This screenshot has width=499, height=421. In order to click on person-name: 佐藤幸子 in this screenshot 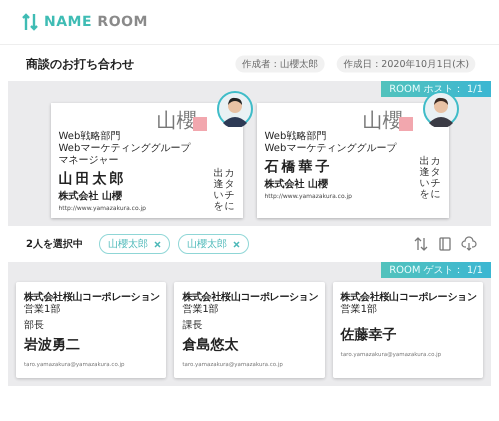, I will do `click(369, 335)`.